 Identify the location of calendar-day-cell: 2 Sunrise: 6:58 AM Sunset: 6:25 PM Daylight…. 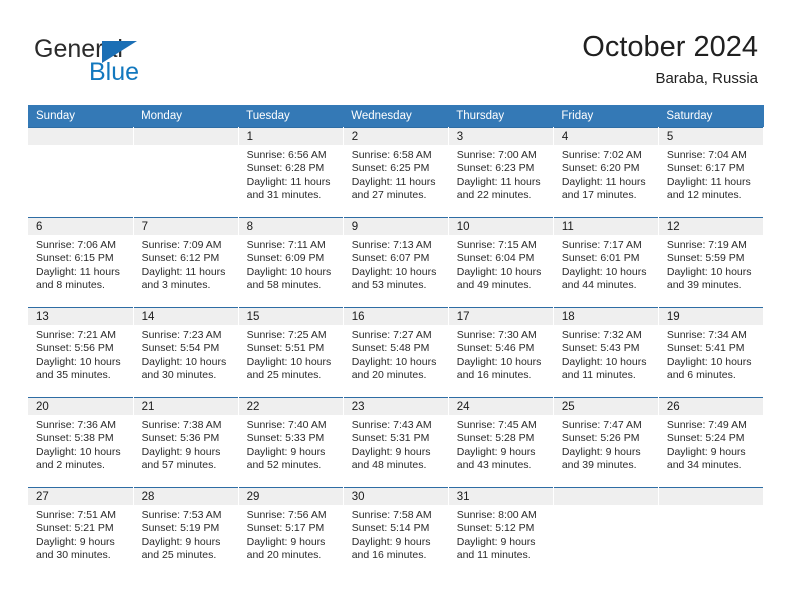
(396, 172).